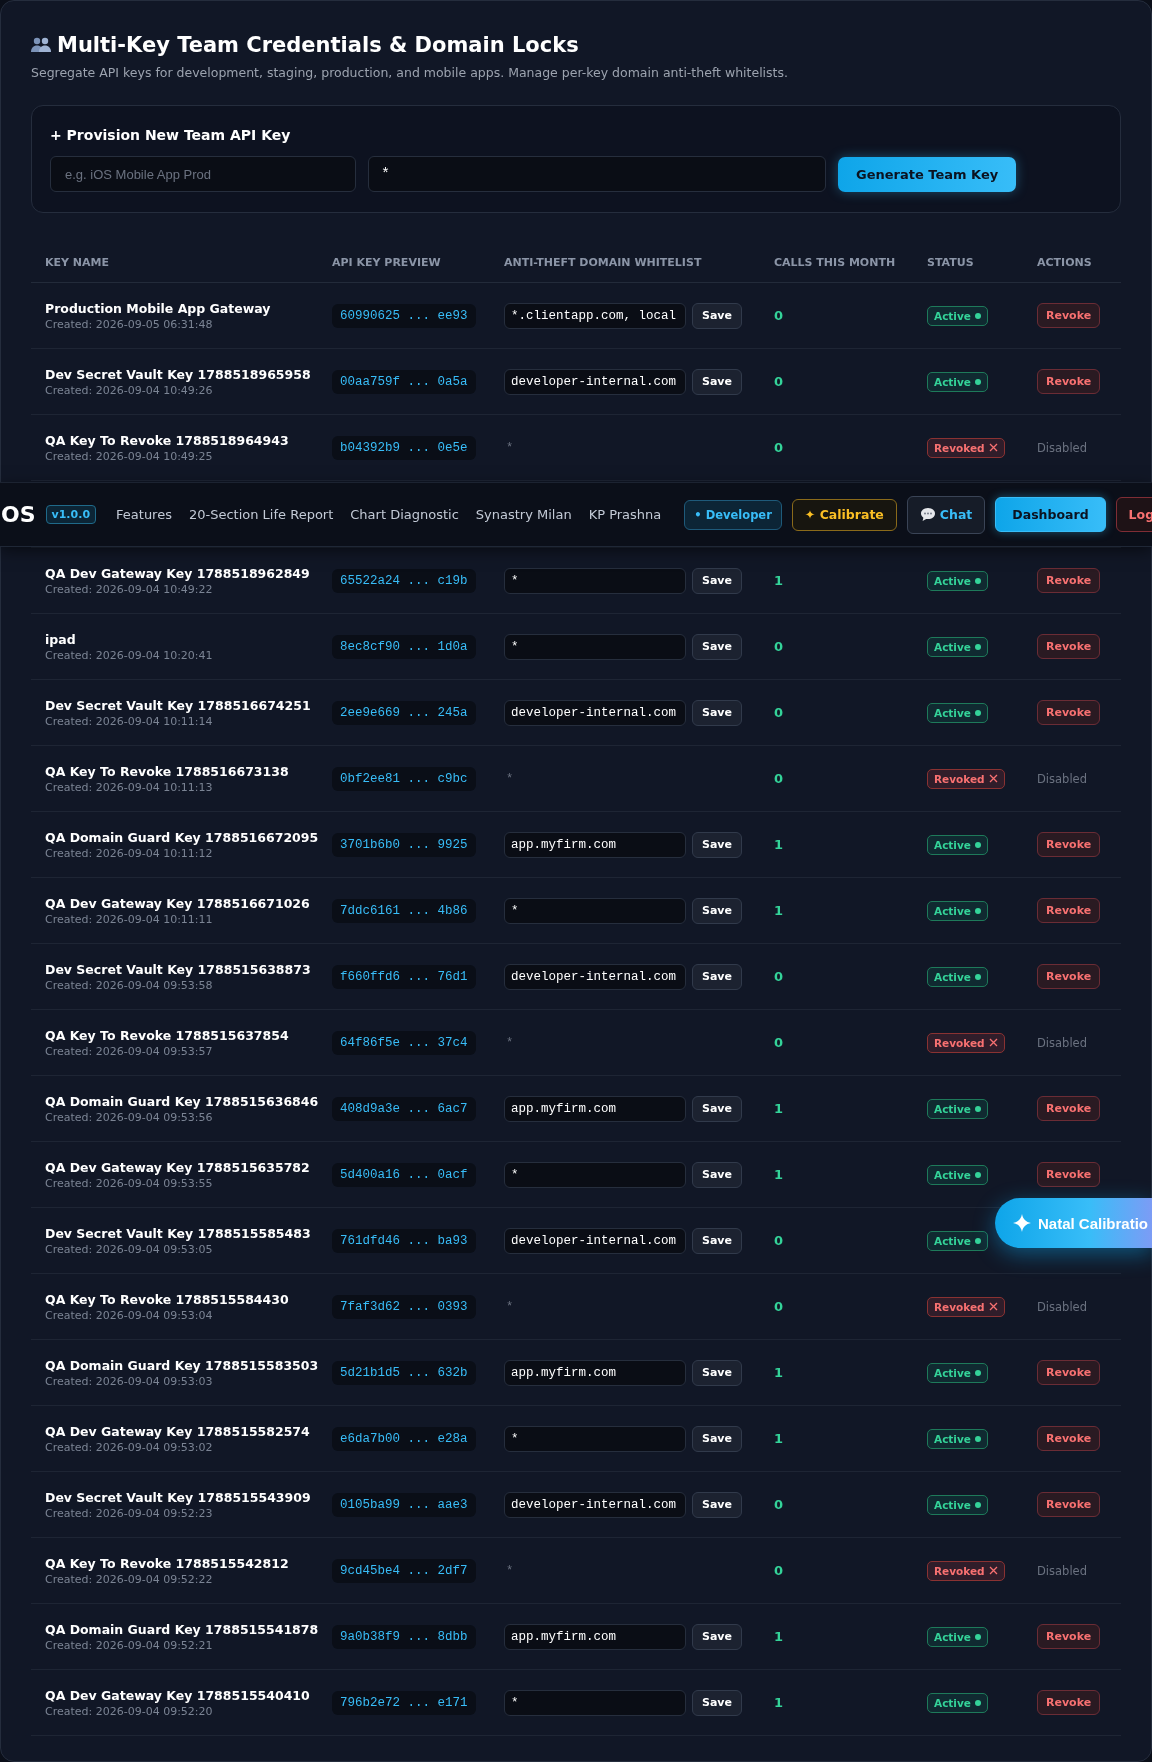 The width and height of the screenshot is (1152, 1762). Describe the element at coordinates (129, 787) in the screenshot. I see `created-date: Created: 2026-09-04 10:11:13` at that location.